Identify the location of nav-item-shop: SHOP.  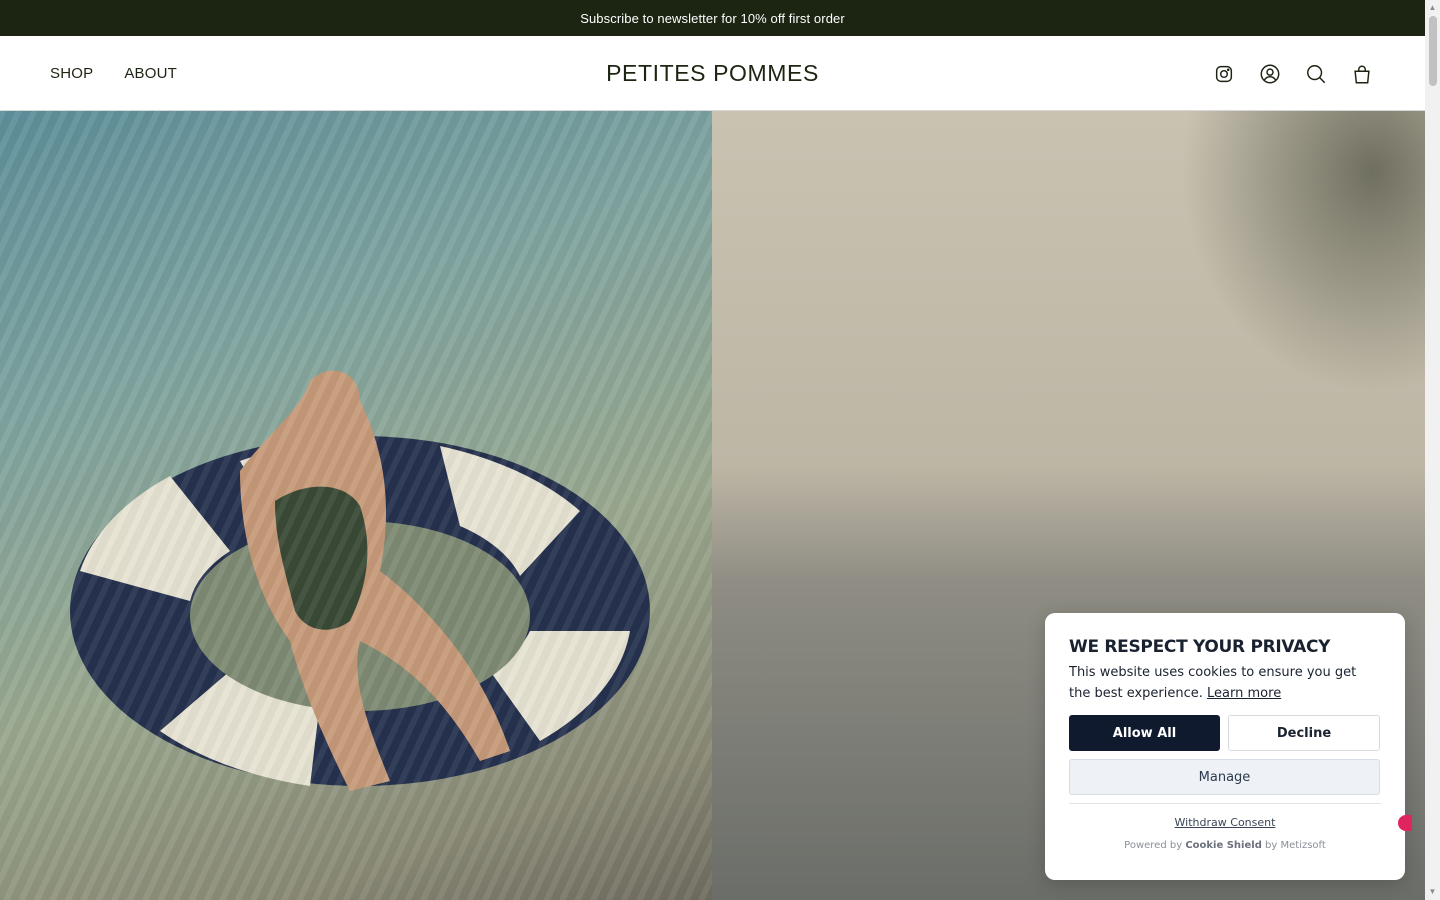
(71, 73).